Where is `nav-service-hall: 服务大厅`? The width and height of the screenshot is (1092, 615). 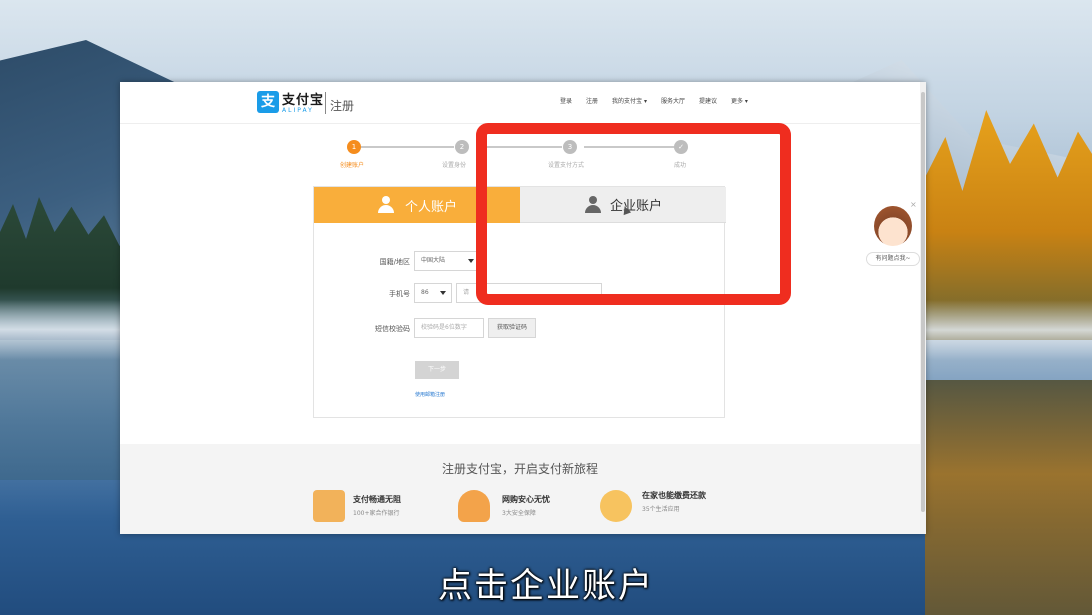 nav-service-hall: 服务大厅 is located at coordinates (673, 100).